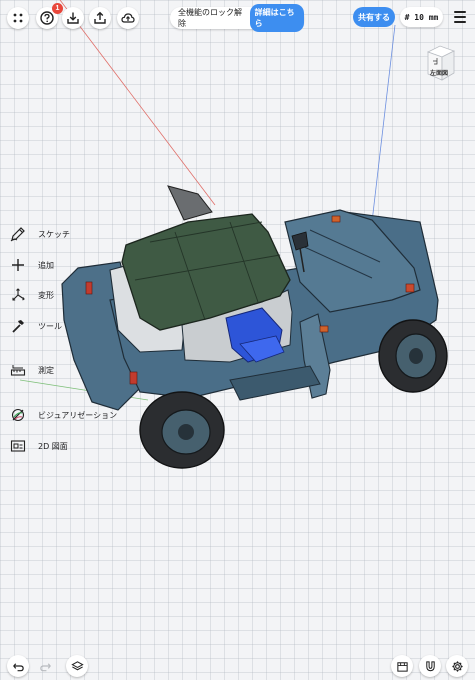 Image resolution: width=475 pixels, height=680 pixels. I want to click on share-upload-icon, so click(100, 17).